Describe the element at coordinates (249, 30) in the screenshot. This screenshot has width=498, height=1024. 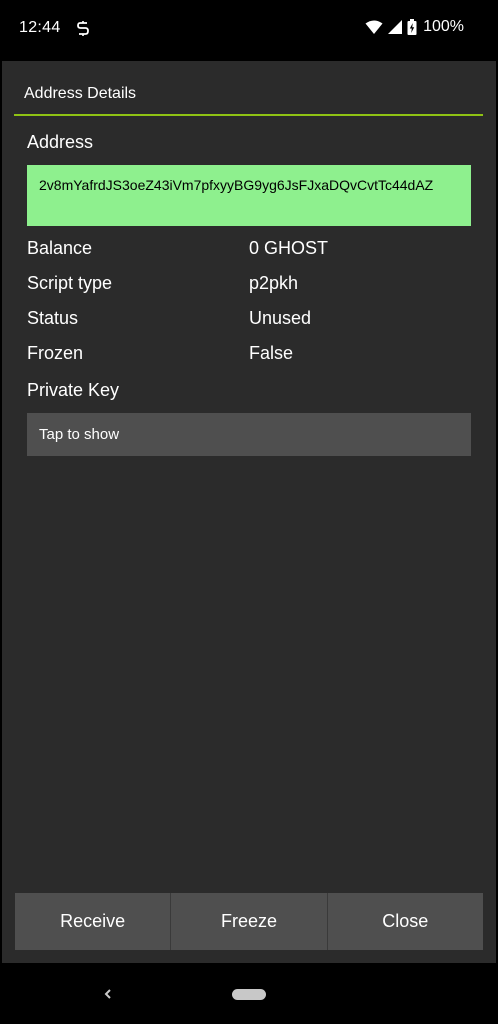
I see `status-bar: 12:44 100%` at that location.